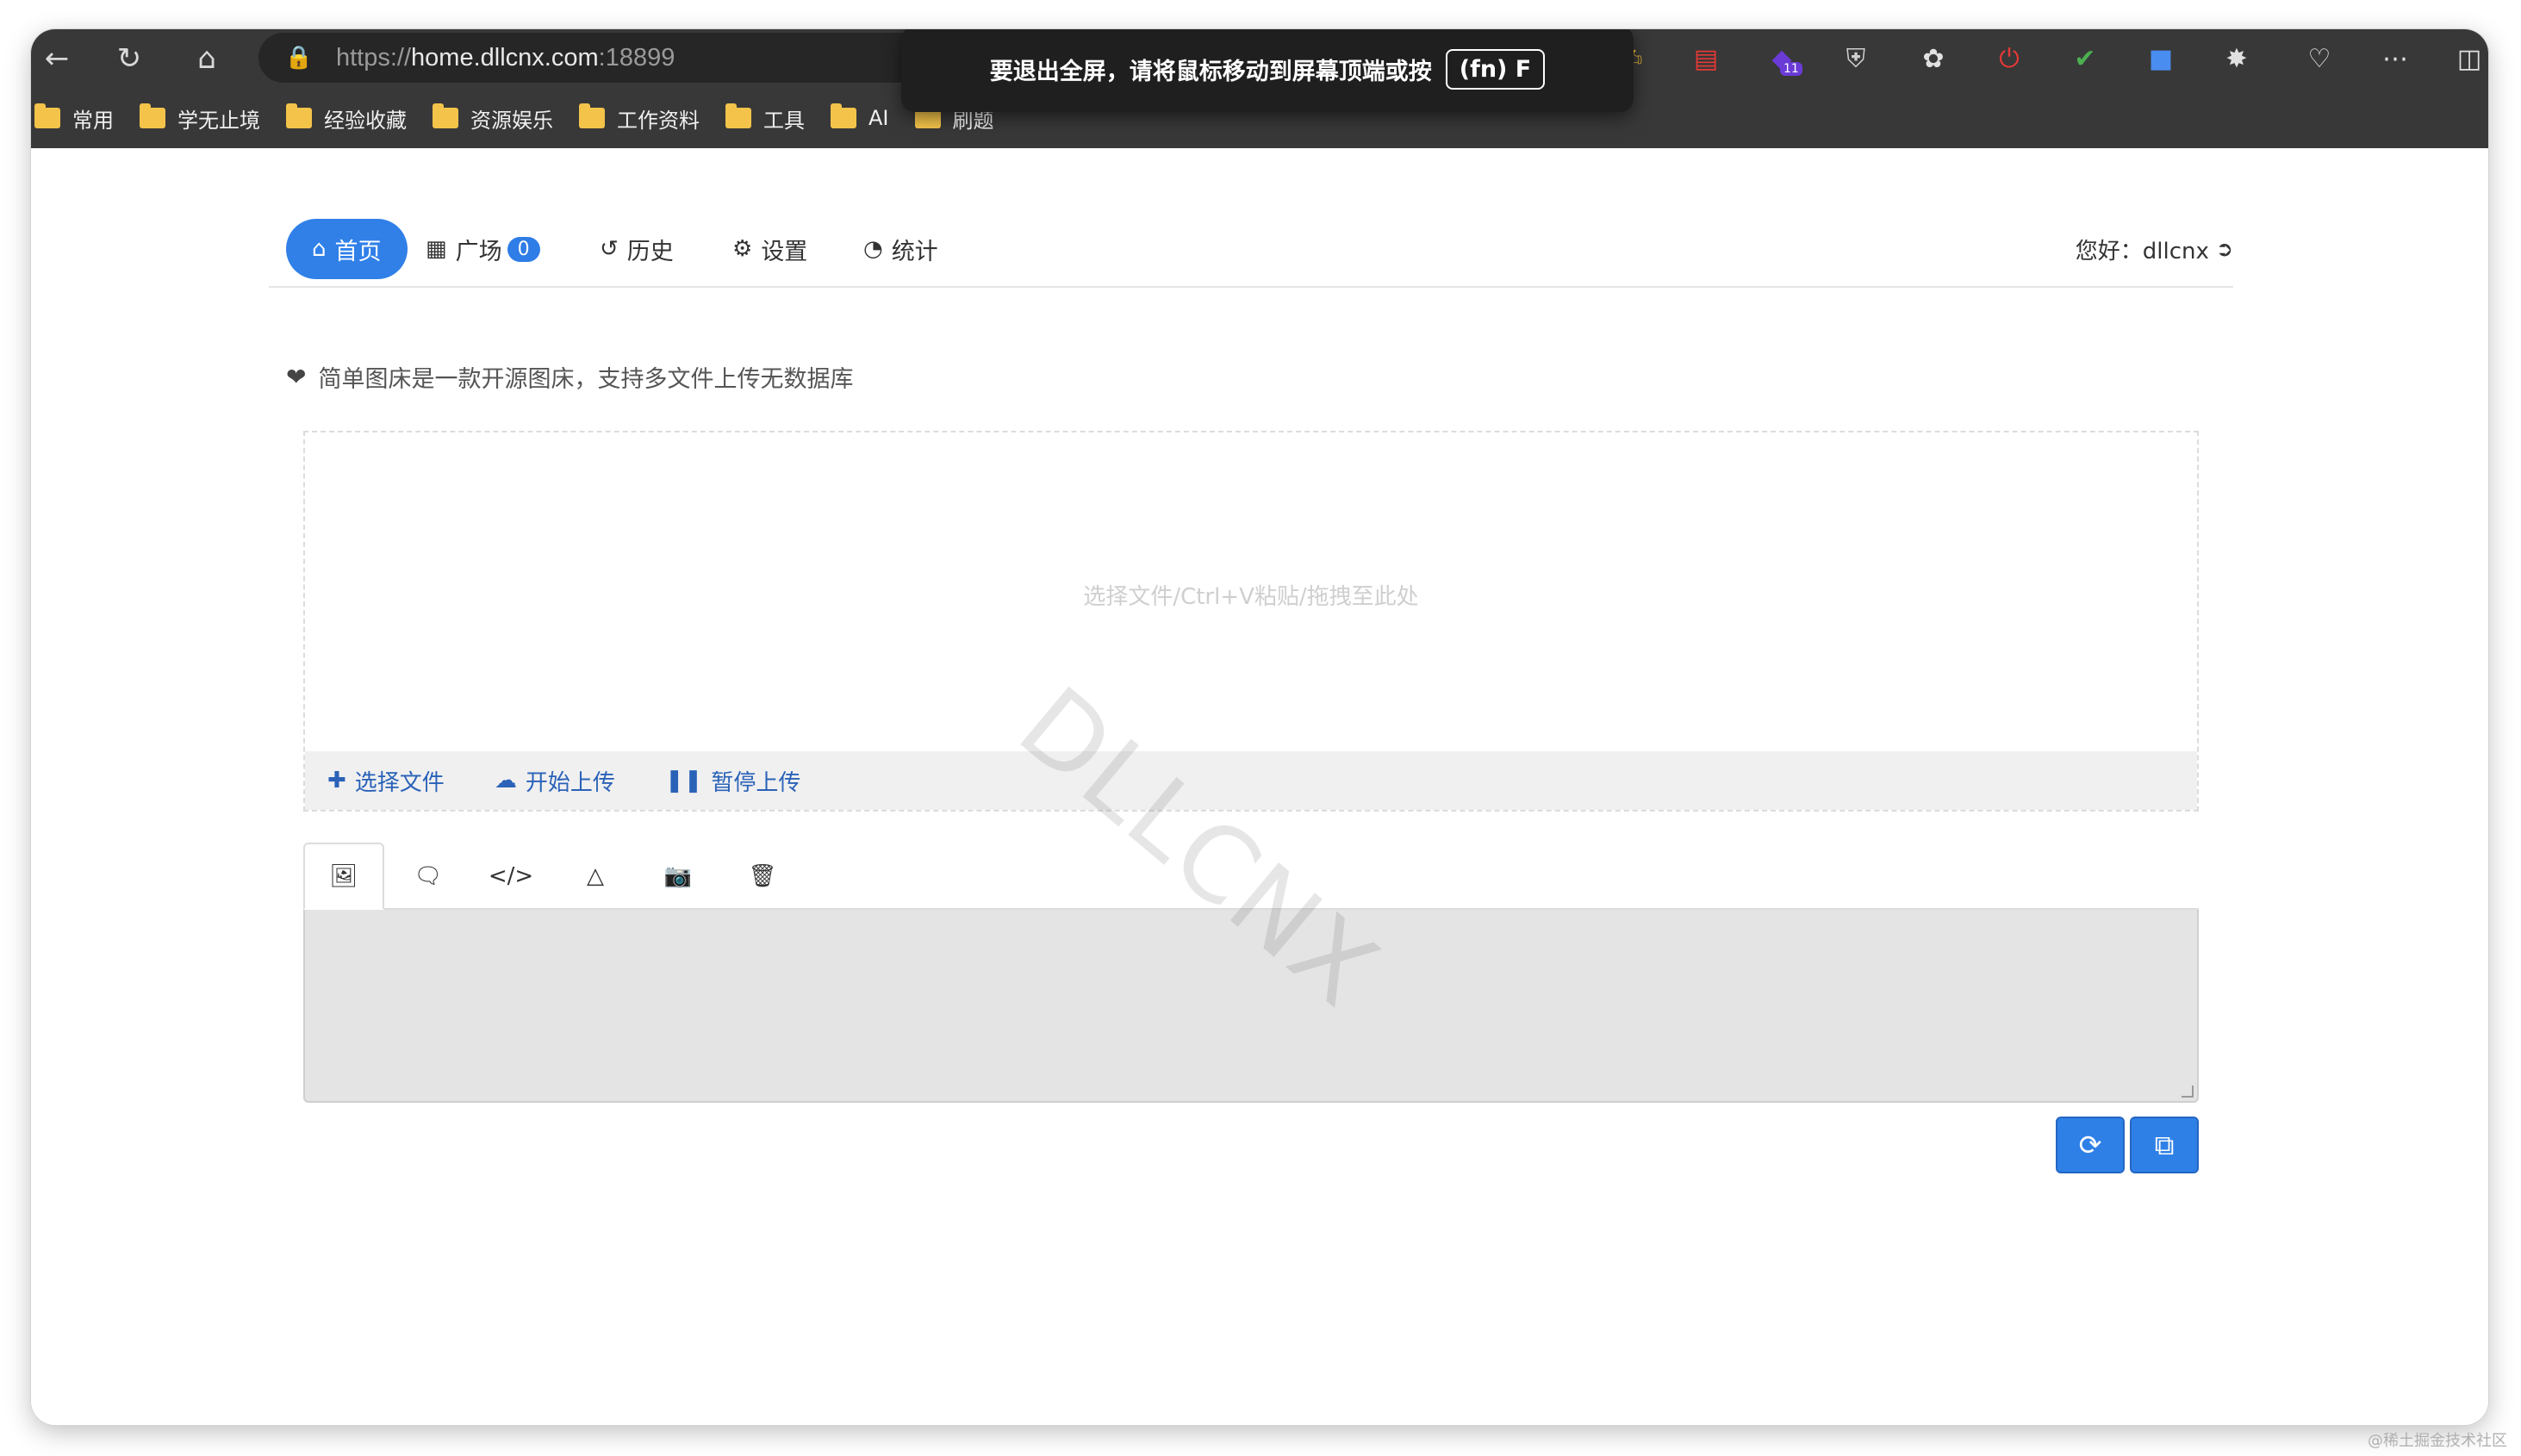 This screenshot has width=2521, height=1456. I want to click on pie-chart-icon: ◔, so click(873, 249).